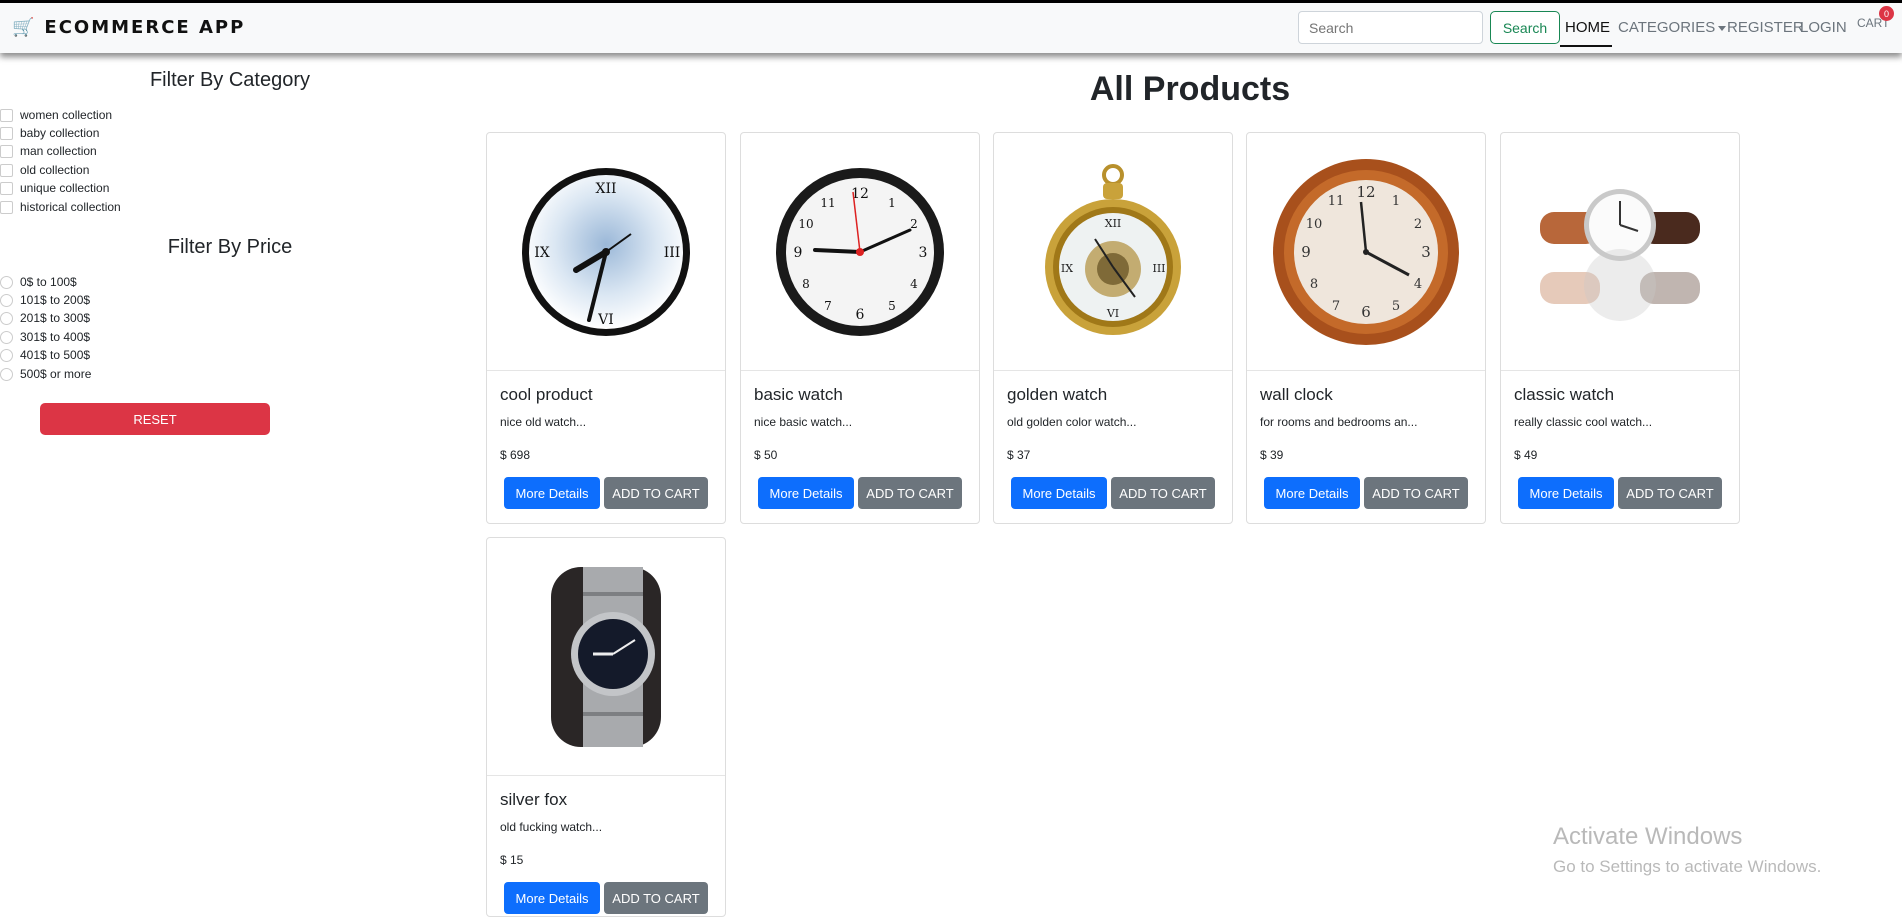  I want to click on brand: 🛒 ECOMMERCE APP, so click(128, 27).